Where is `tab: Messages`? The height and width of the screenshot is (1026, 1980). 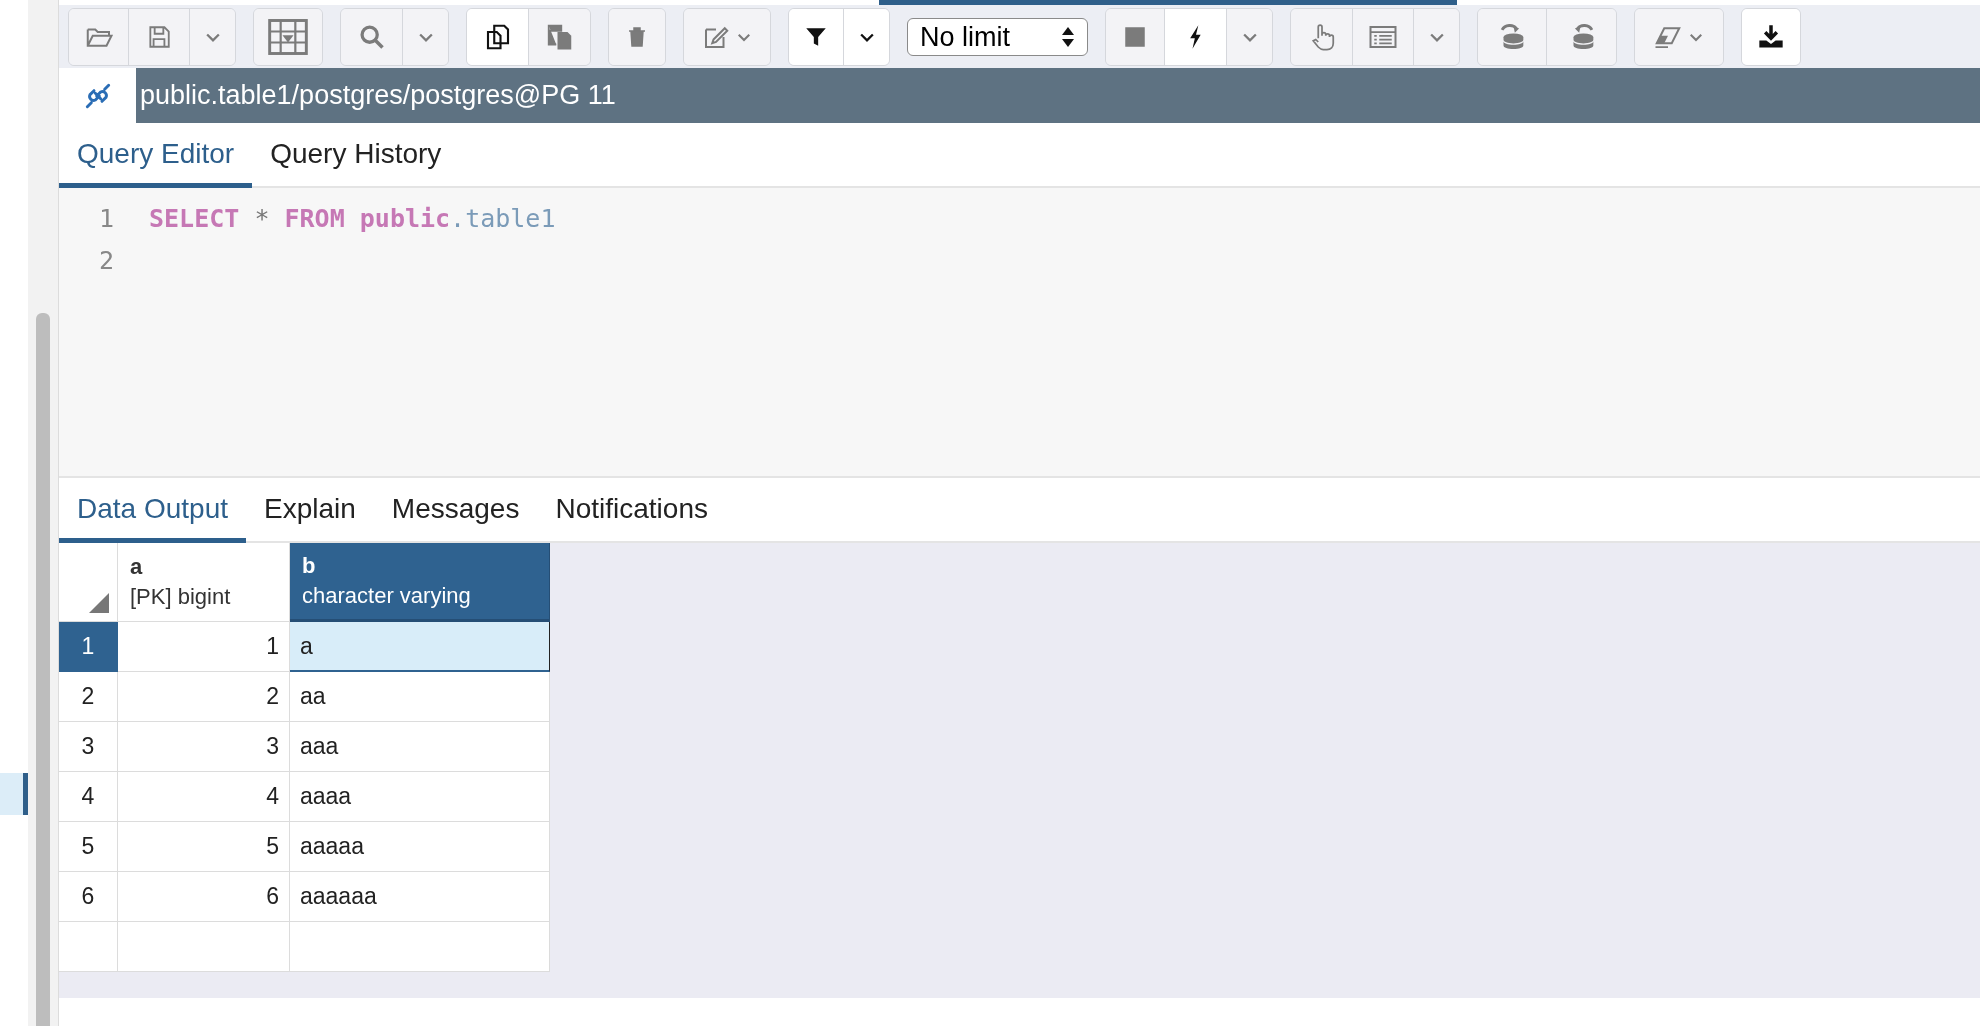 tab: Messages is located at coordinates (455, 511).